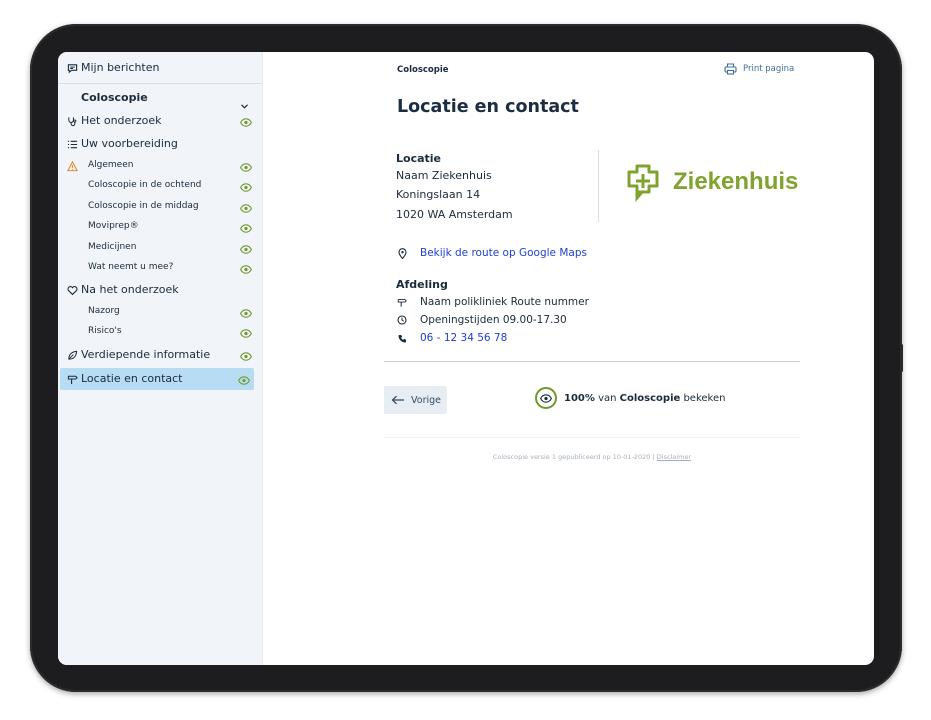  What do you see at coordinates (111, 165) in the screenshot?
I see `sidebar-item-label: Algemeen` at bounding box center [111, 165].